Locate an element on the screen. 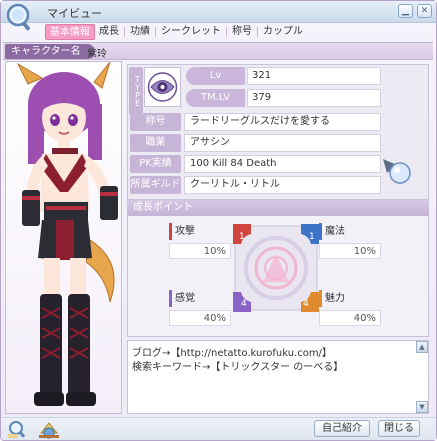 Image resolution: width=437 pixels, height=441 pixels. character-gear-icon is located at coordinates (49, 429).